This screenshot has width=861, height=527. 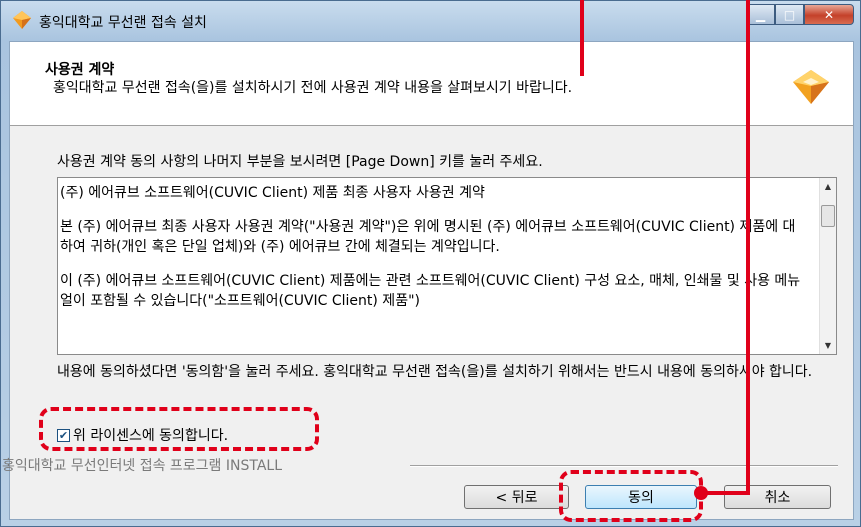 I want to click on scroll-down-icon: ▼, so click(x=828, y=345).